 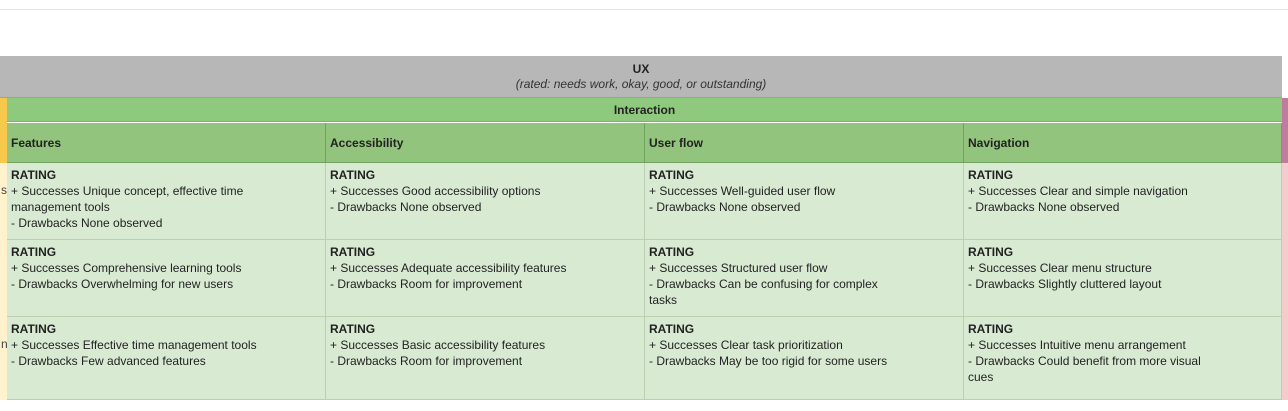 What do you see at coordinates (763, 284) in the screenshot?
I see `cell-text-line: - Drawbacks Can be confusing for complex` at bounding box center [763, 284].